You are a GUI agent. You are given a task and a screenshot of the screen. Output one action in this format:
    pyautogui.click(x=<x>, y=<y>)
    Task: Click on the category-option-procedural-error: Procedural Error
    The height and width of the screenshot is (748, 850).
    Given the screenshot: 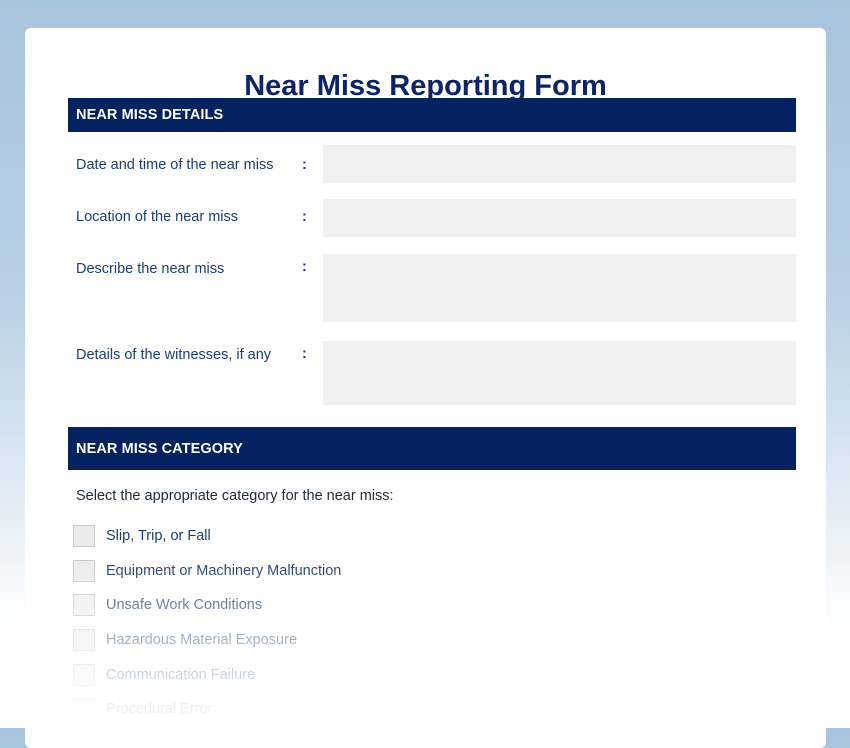 What is the action you would take?
    pyautogui.click(x=142, y=709)
    